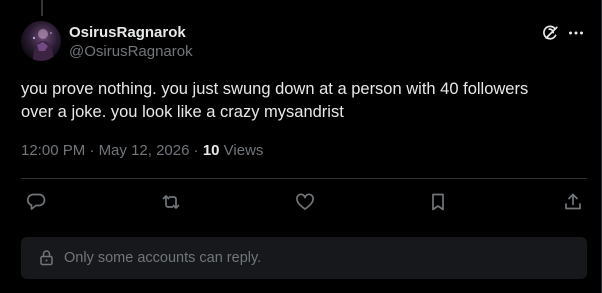 The height and width of the screenshot is (293, 602). I want to click on views-label: Views, so click(243, 150).